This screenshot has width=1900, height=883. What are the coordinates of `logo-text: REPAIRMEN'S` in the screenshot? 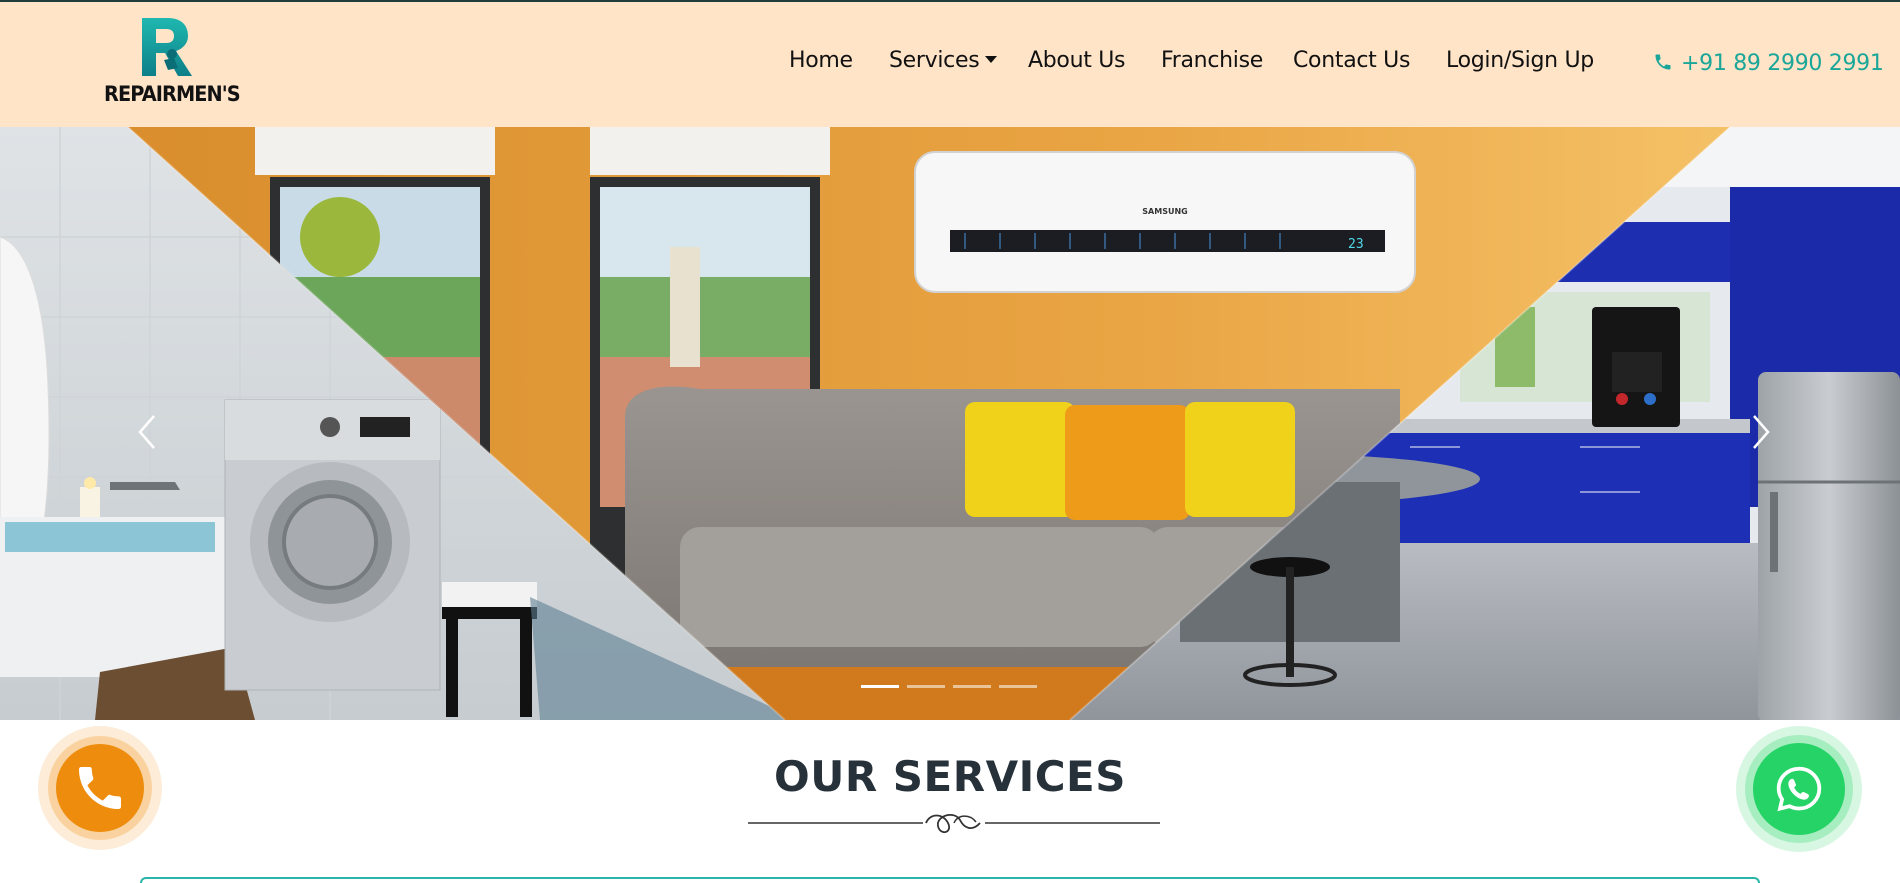 It's located at (172, 94).